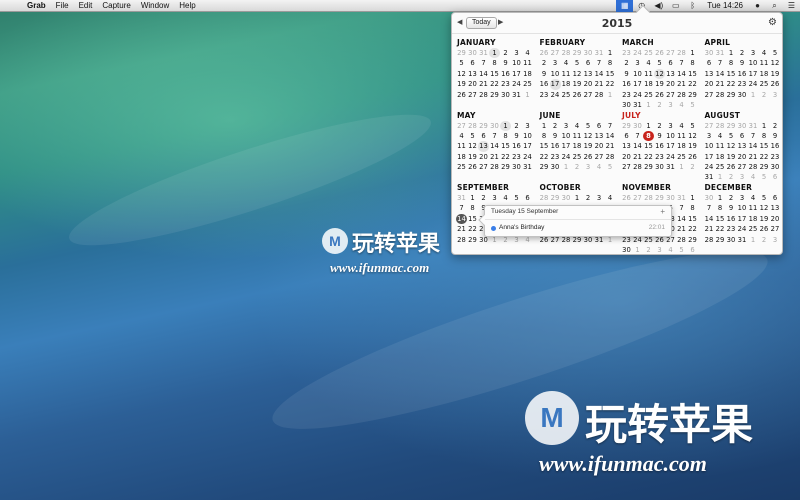 The width and height of the screenshot is (800, 500). I want to click on menu-help: Help, so click(187, 6).